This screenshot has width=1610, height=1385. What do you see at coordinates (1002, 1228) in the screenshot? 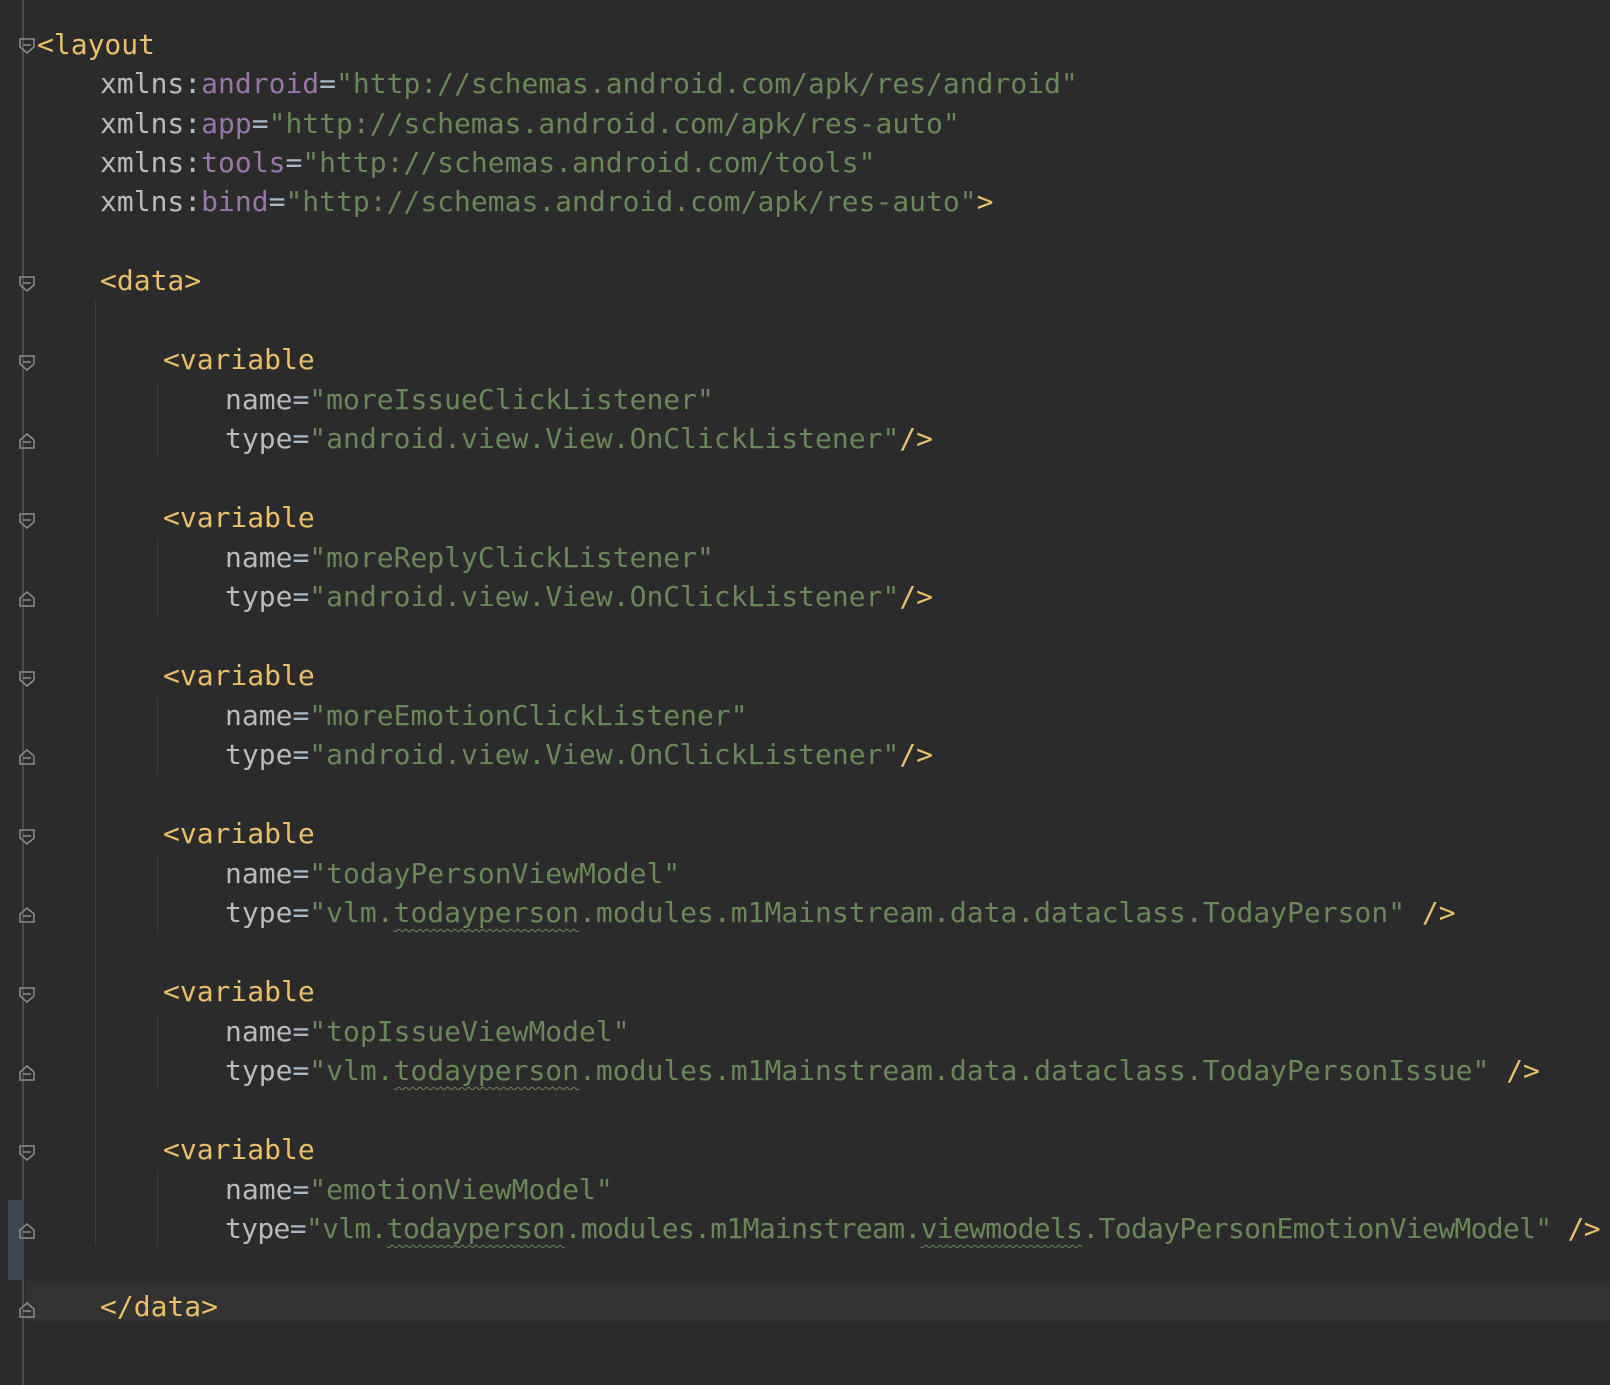
I see `spelling-warning: viewmodels` at bounding box center [1002, 1228].